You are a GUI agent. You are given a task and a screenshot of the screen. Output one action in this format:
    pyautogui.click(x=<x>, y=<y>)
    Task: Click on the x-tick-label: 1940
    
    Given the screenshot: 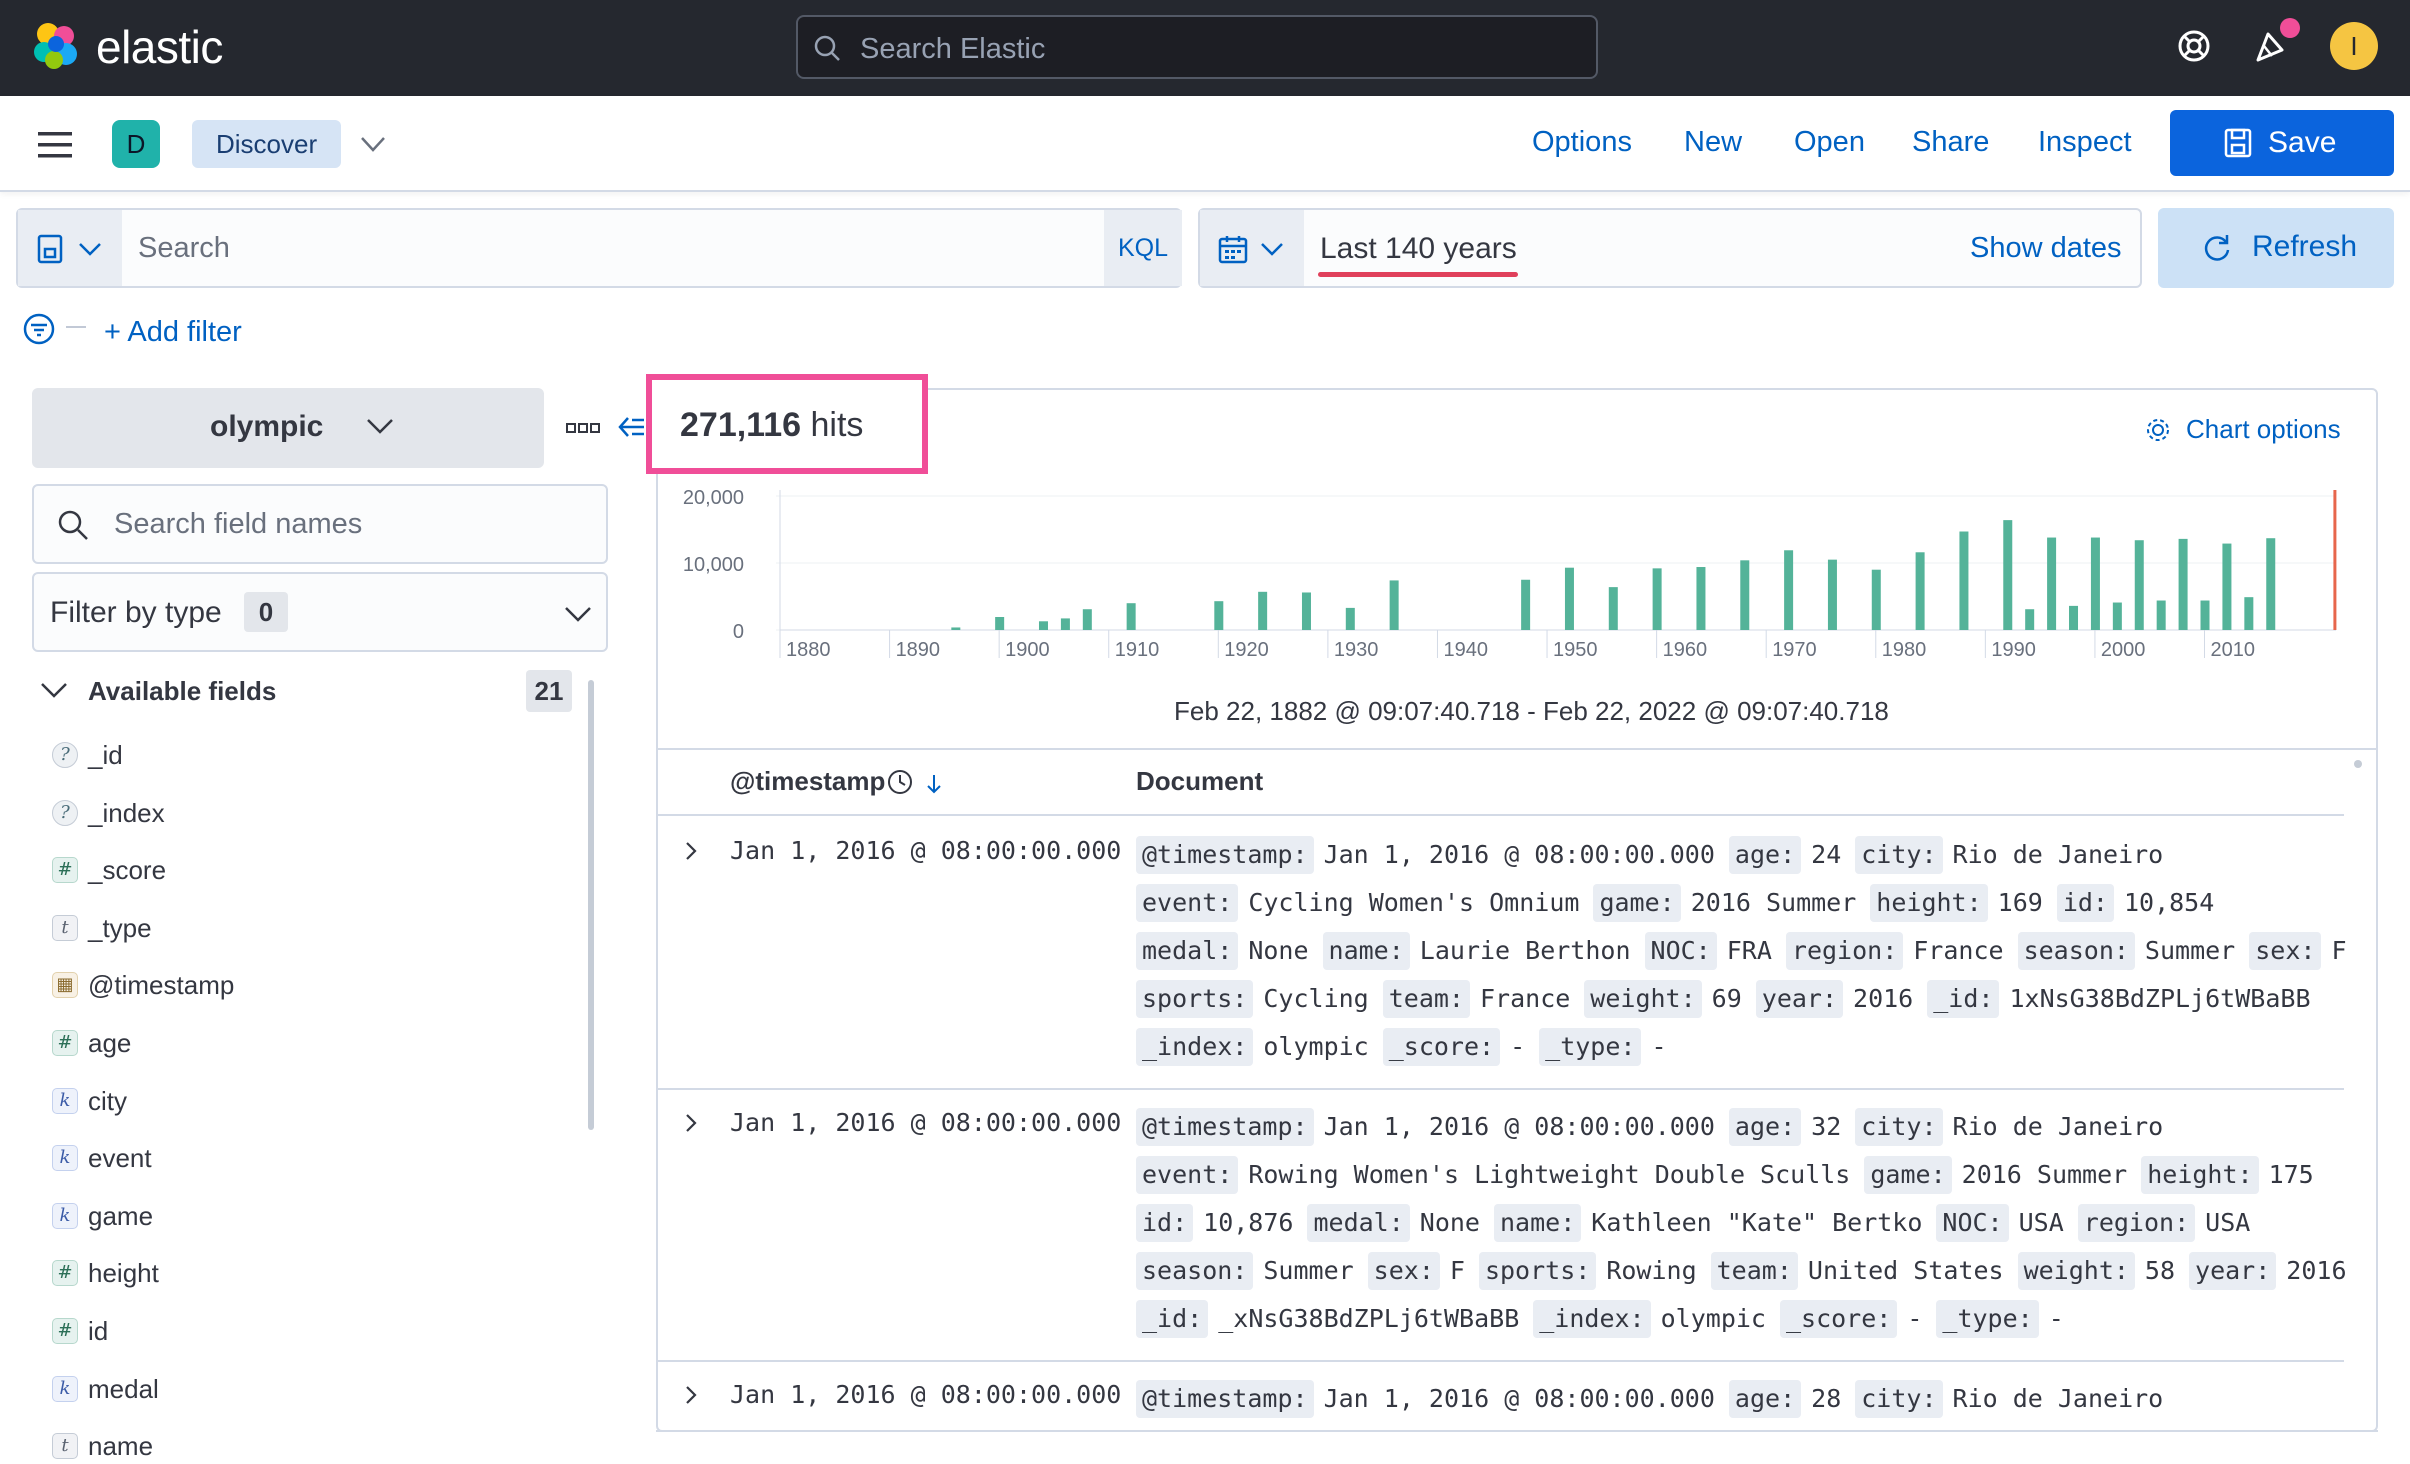 What is the action you would take?
    pyautogui.click(x=1465, y=650)
    